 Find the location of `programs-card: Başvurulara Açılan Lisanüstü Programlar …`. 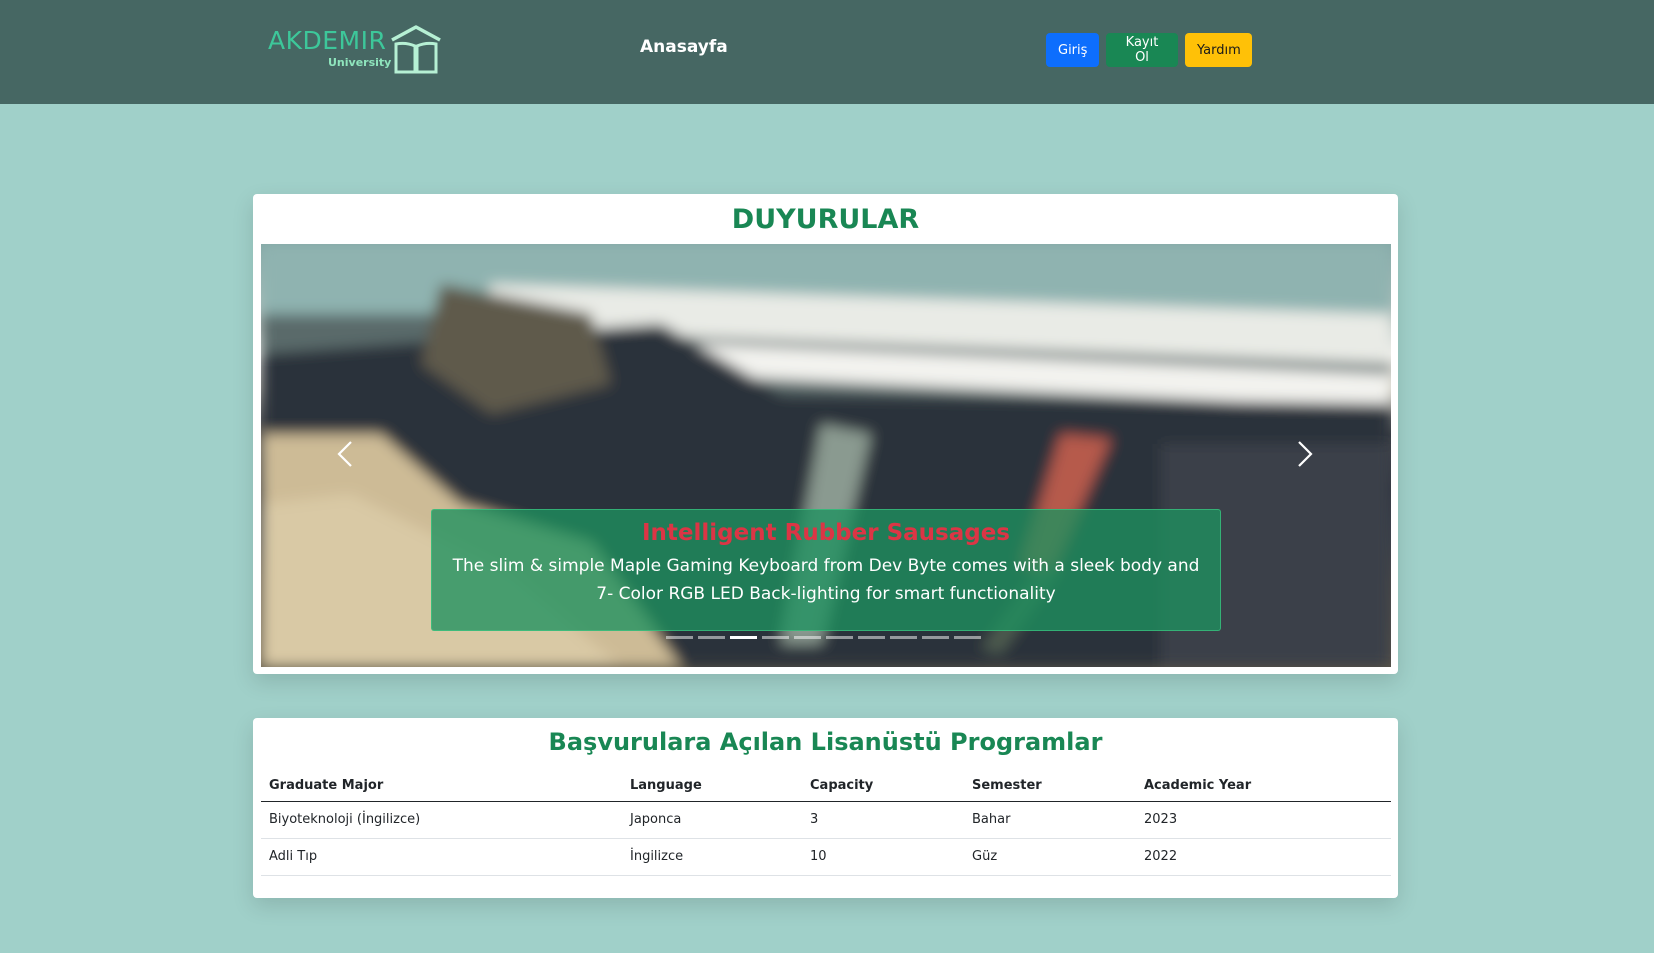

programs-card: Başvurulara Açılan Lisanüstü Programlar … is located at coordinates (825, 808).